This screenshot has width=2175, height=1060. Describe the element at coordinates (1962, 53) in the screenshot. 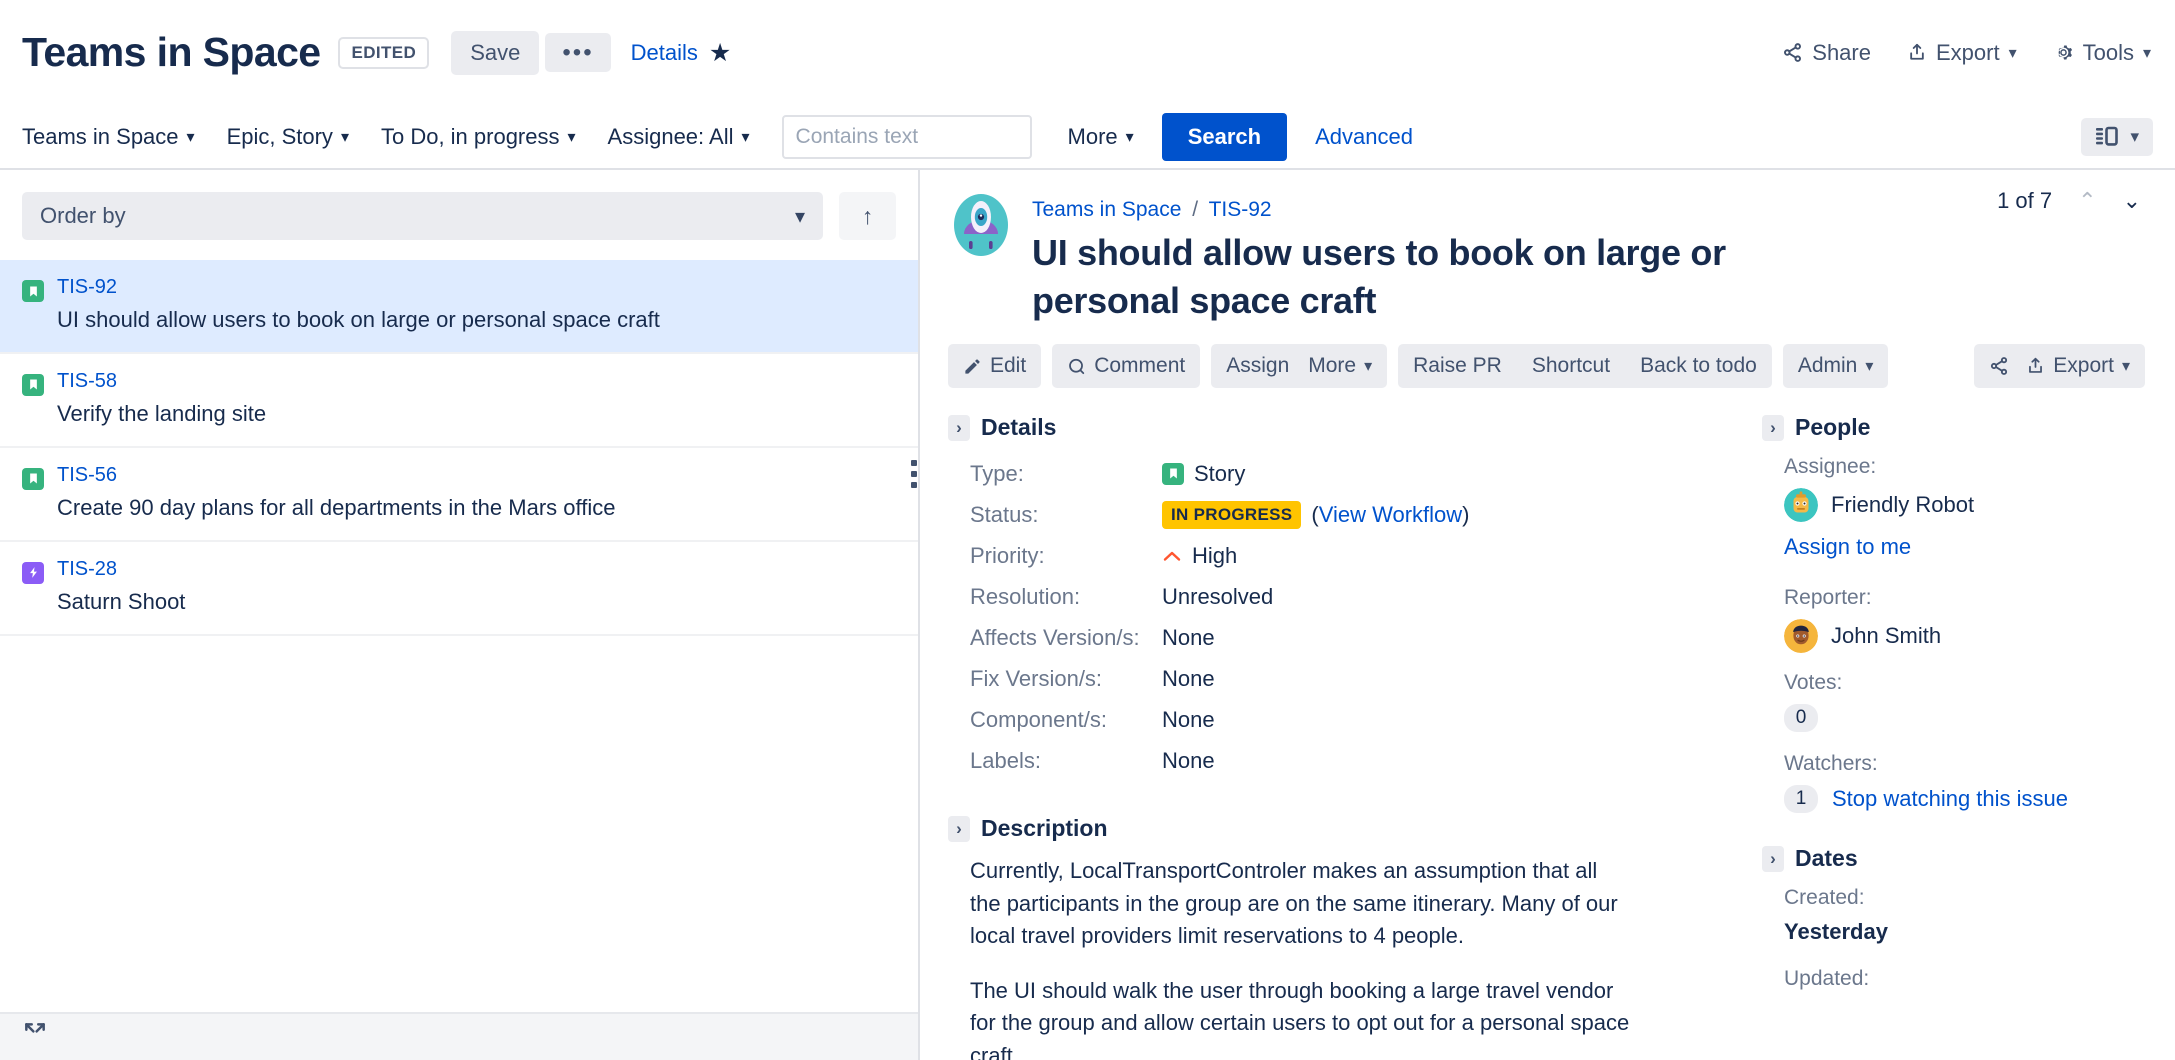

I see `export-button: Export ▾` at that location.